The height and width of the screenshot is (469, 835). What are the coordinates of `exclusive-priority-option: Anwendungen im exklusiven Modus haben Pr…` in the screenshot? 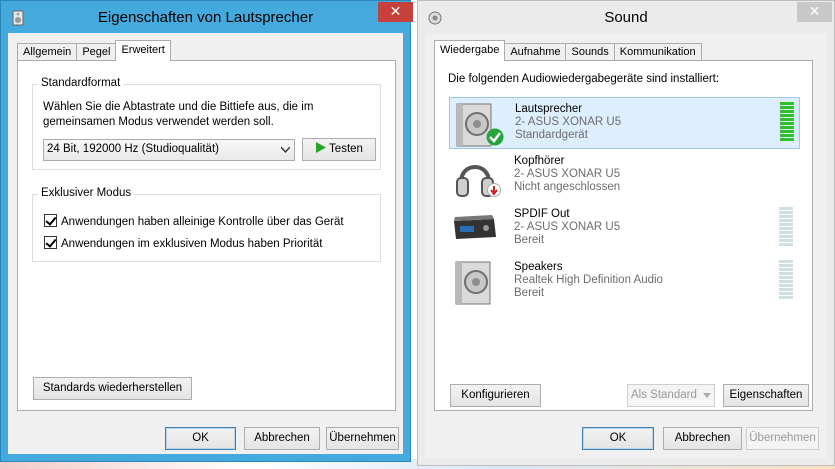 It's located at (183, 243).